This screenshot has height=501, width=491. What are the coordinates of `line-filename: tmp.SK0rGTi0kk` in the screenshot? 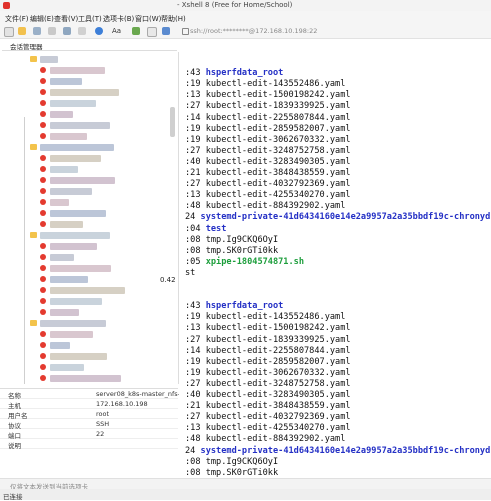 It's located at (242, 473).